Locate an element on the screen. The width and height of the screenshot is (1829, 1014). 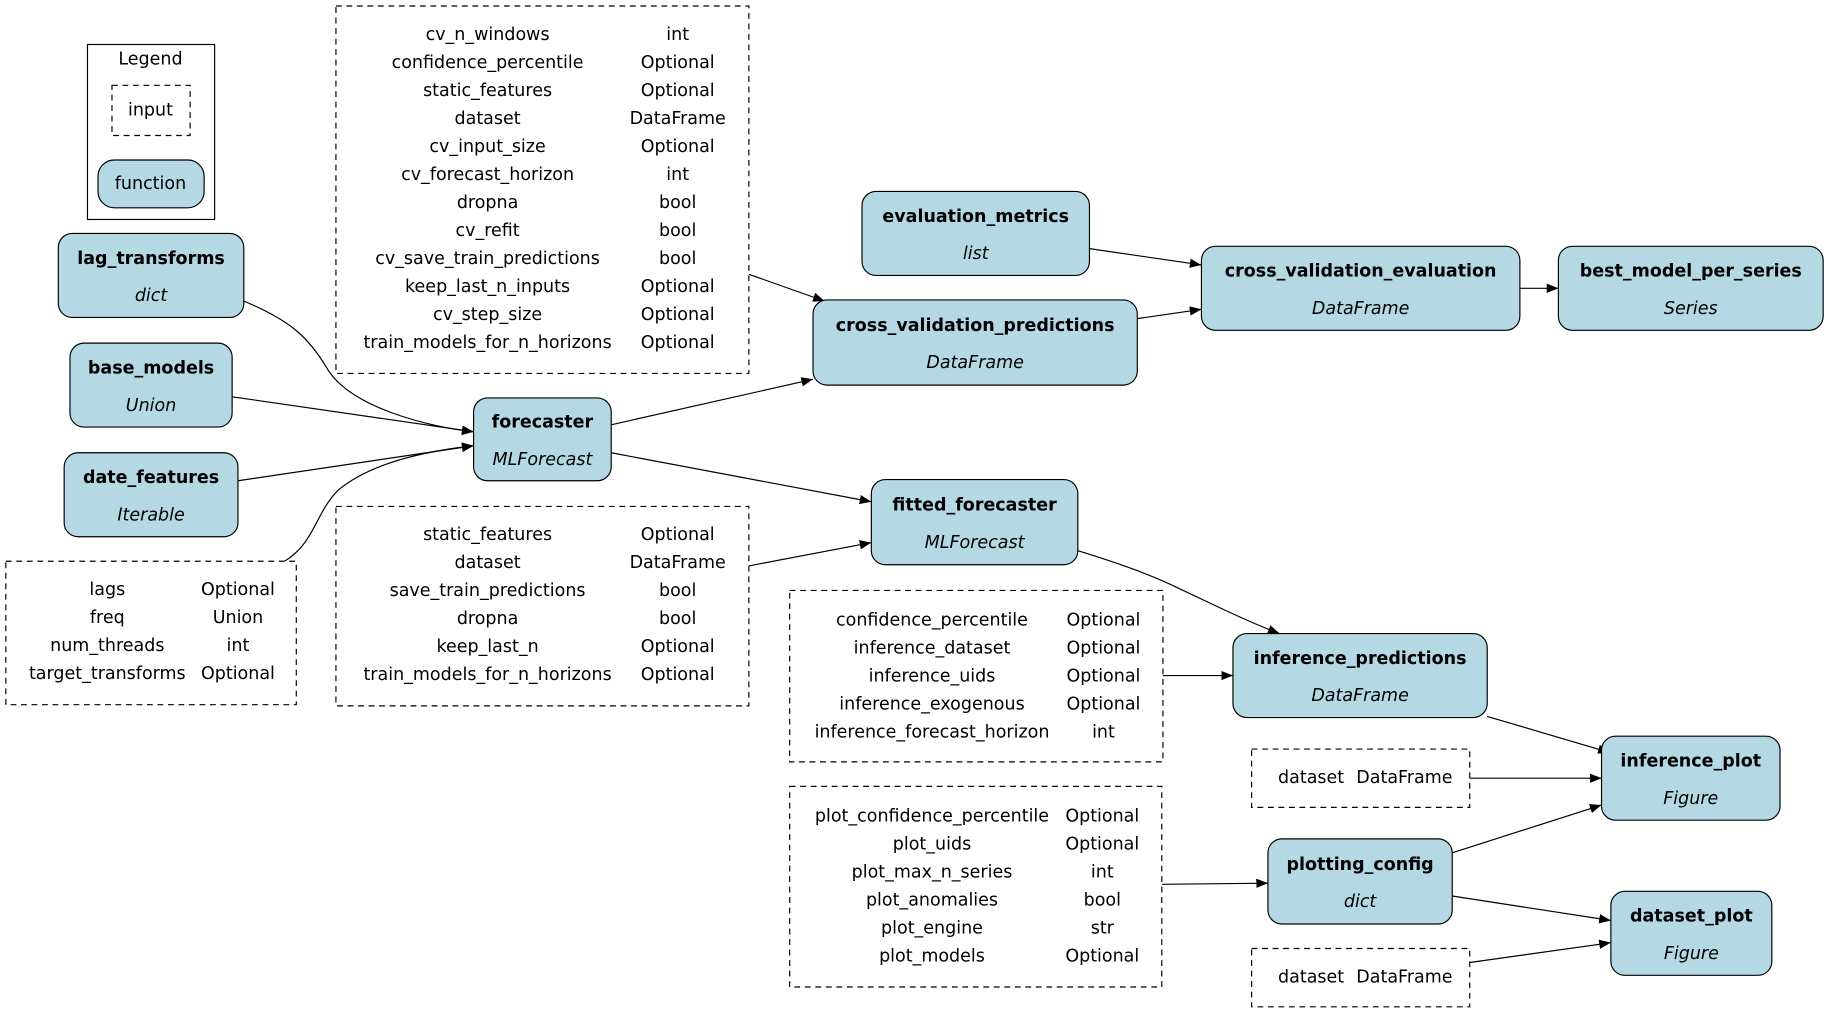
input-name: cv_input_size is located at coordinates (487, 147).